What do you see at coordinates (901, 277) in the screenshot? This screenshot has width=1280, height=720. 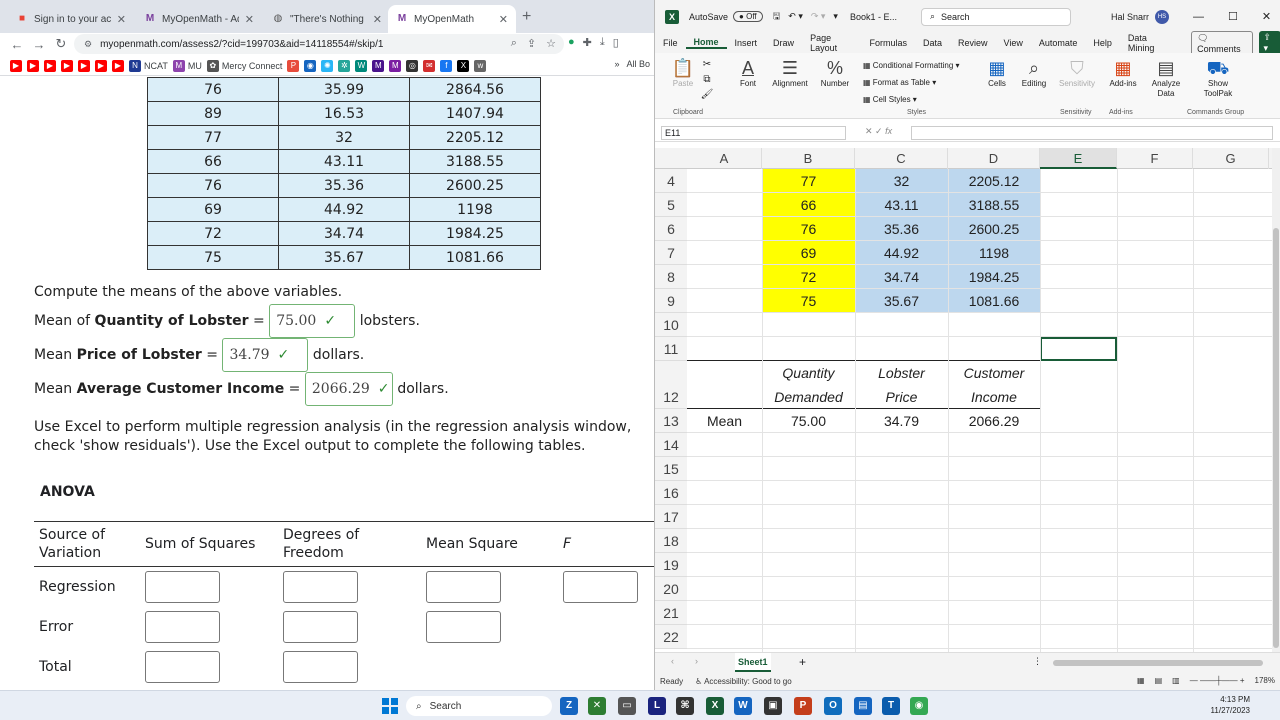 I see `cell-c: 34.74` at bounding box center [901, 277].